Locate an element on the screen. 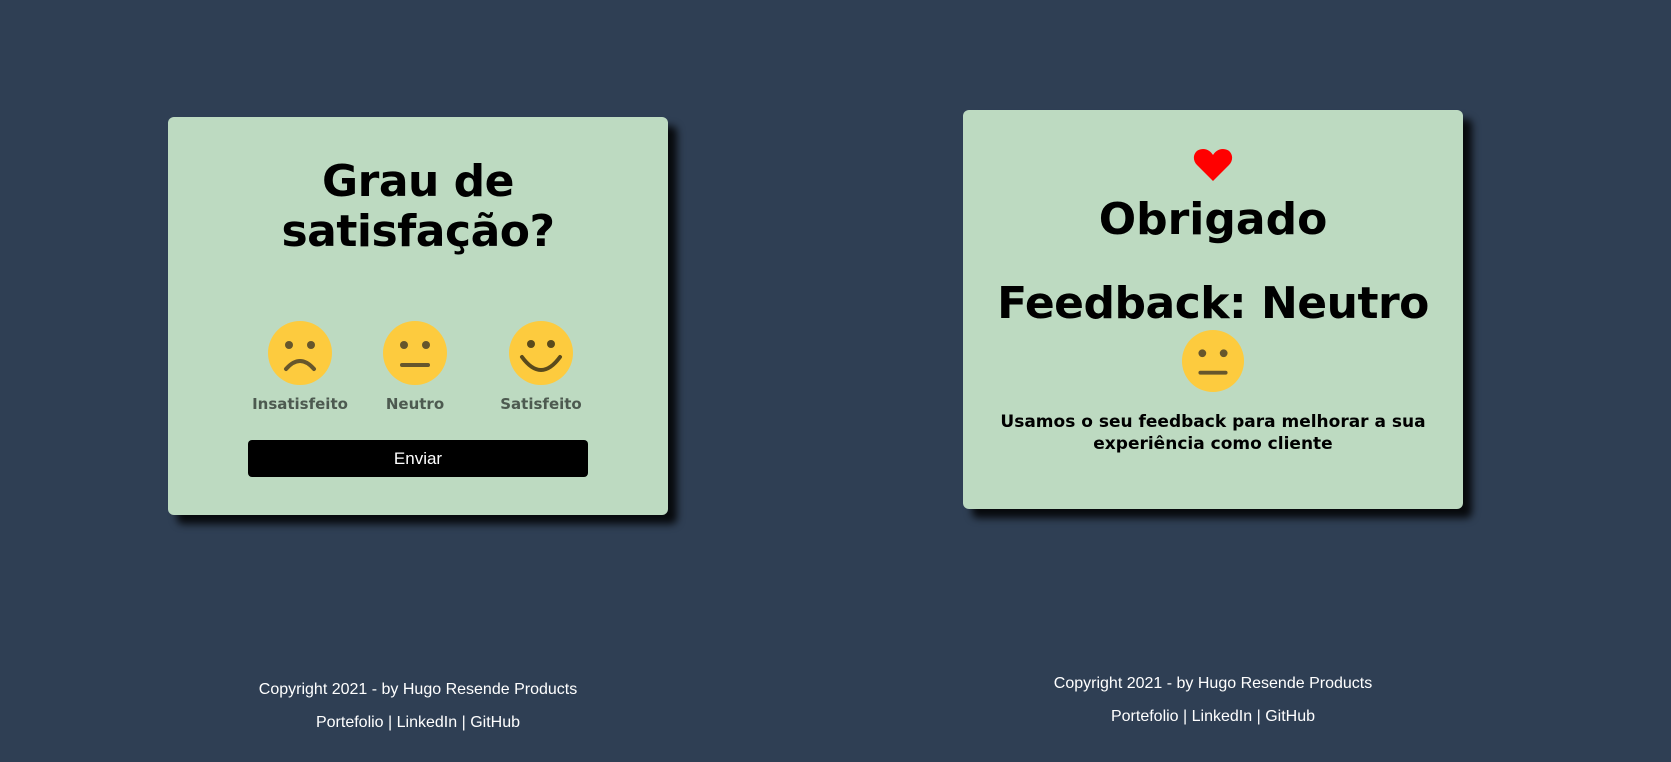 The width and height of the screenshot is (1671, 762). rating-option-label: Insatisfeito is located at coordinates (300, 404).